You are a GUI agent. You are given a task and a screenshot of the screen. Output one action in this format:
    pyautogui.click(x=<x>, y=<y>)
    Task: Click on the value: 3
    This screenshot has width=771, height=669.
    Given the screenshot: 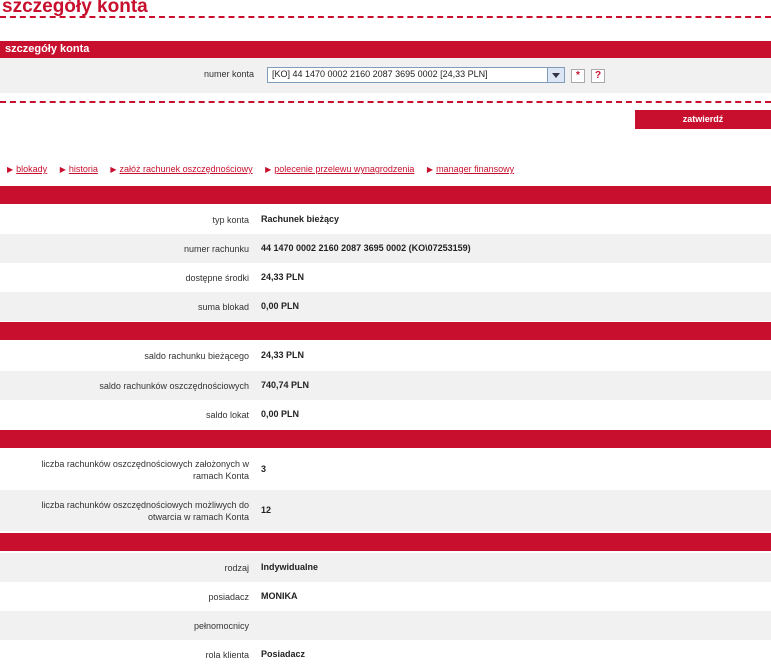 What is the action you would take?
    pyautogui.click(x=264, y=469)
    